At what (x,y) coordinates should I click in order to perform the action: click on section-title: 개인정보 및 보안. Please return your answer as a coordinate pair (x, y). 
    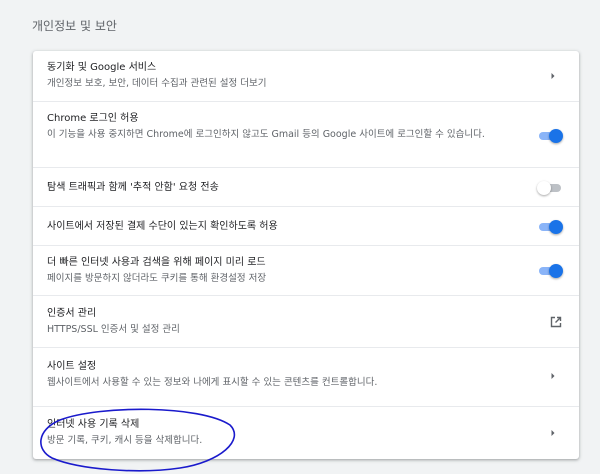
    Looking at the image, I should click on (74, 26).